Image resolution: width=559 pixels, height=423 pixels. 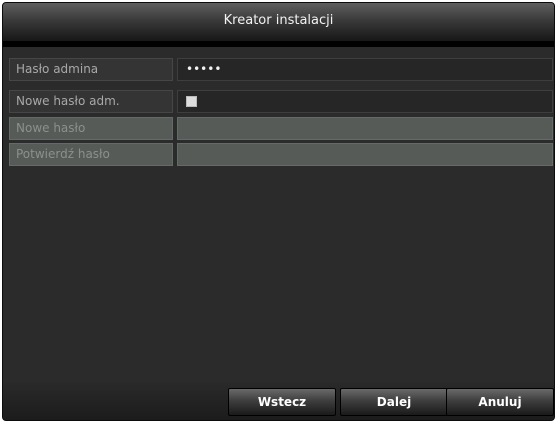 I want to click on new-admin-password-row: Nowe hasło adm., so click(x=281, y=101).